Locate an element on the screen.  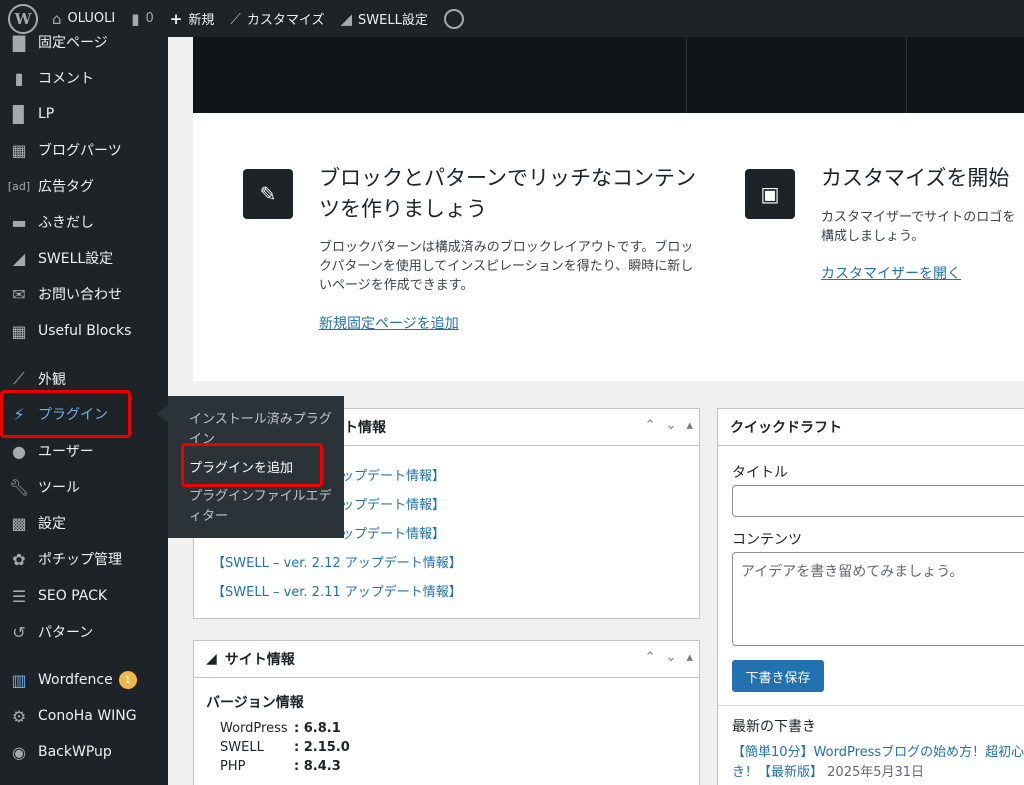
blog-parts-icon: ▦ is located at coordinates (19, 150).